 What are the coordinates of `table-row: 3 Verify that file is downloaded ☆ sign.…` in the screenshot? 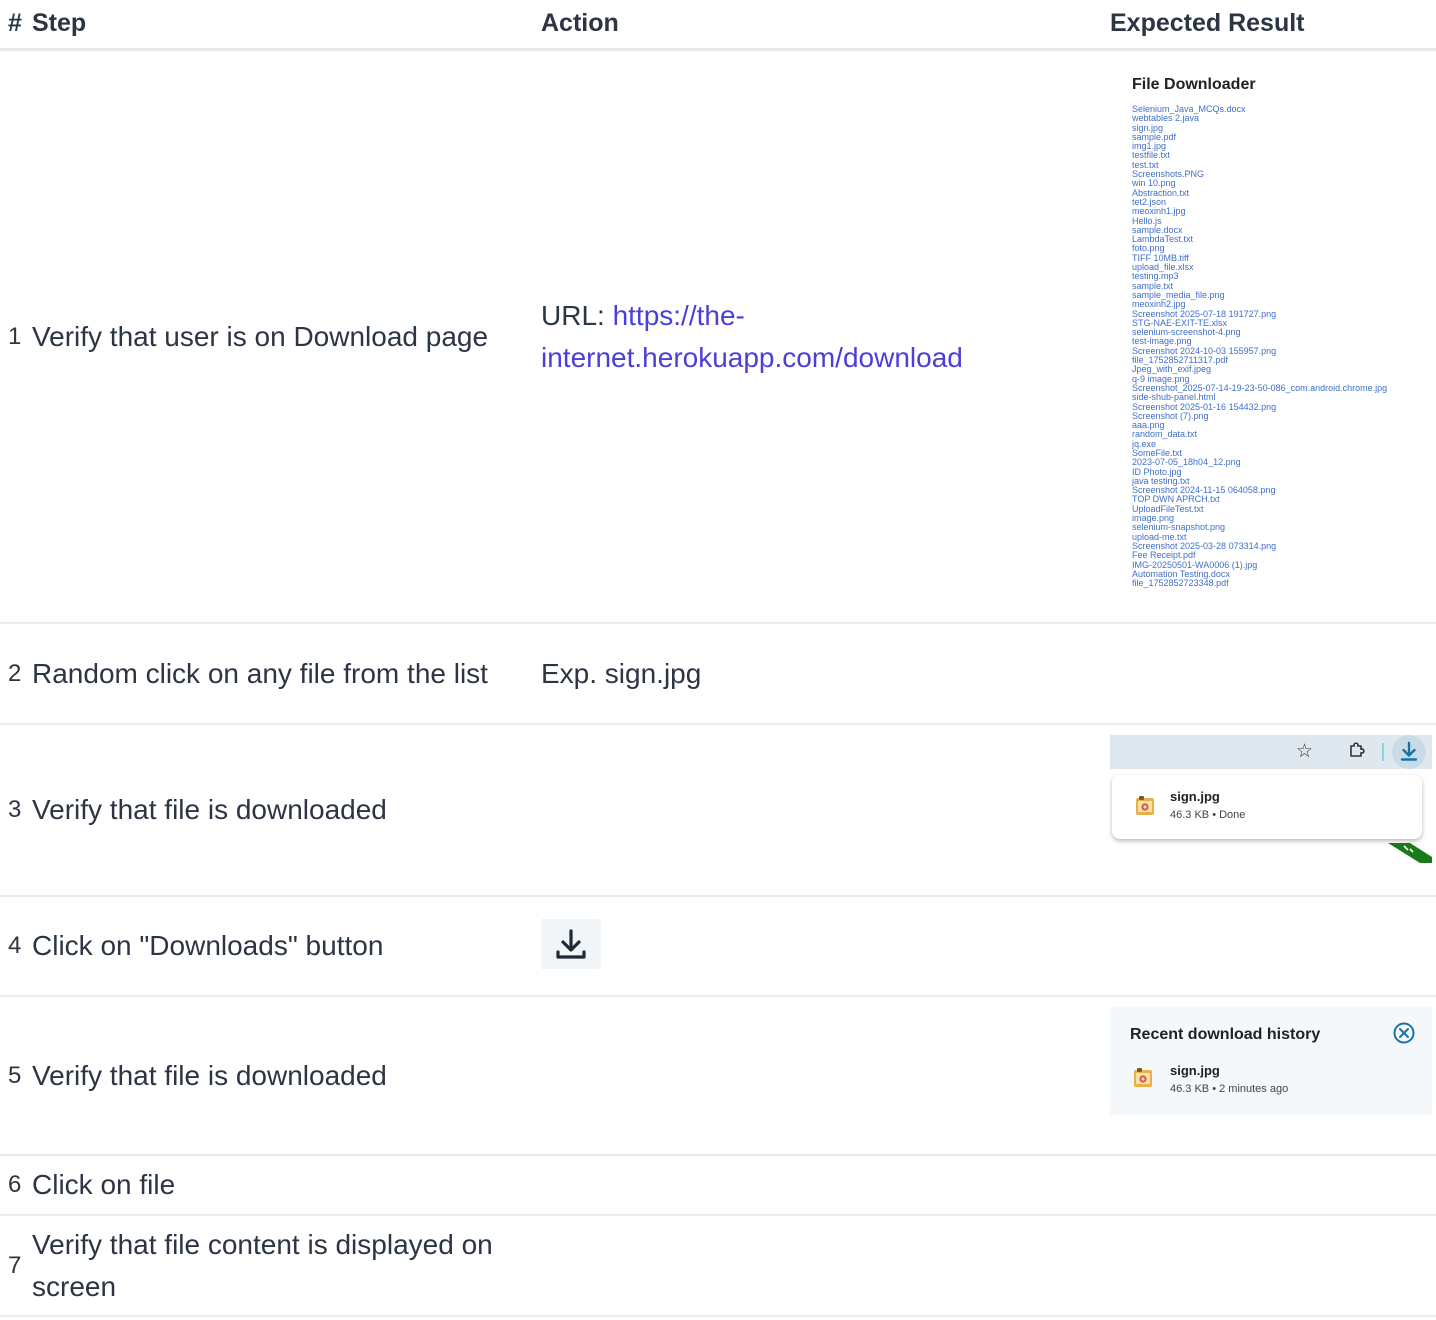 It's located at (718, 810).